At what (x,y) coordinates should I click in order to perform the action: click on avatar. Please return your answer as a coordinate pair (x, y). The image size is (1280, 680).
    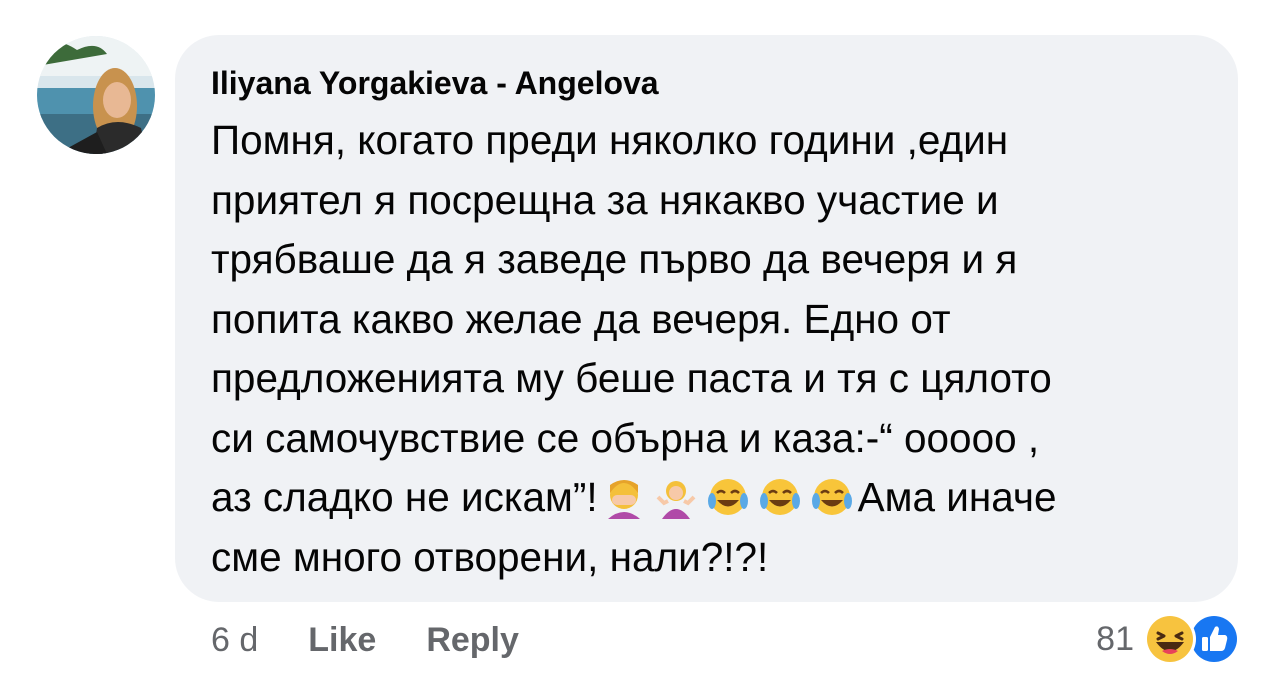
    Looking at the image, I should click on (96, 95).